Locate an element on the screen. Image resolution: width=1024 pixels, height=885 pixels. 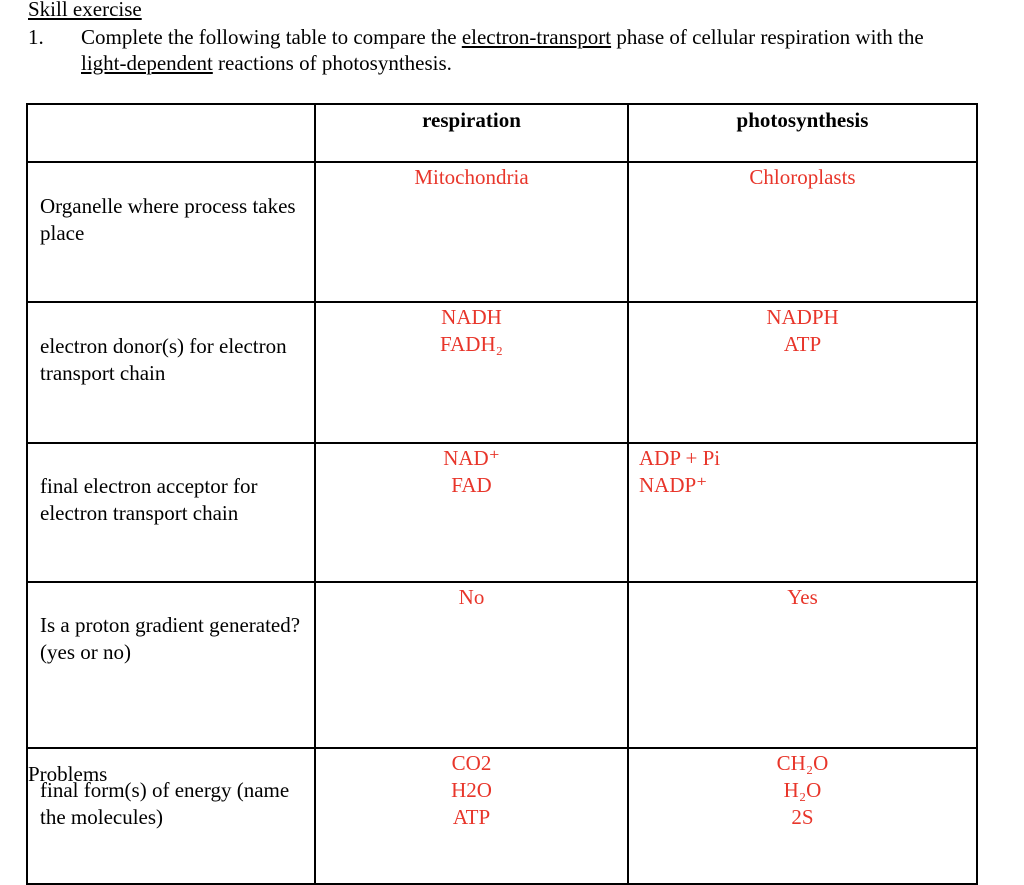
answer-value: Chloroplasts is located at coordinates (802, 177).